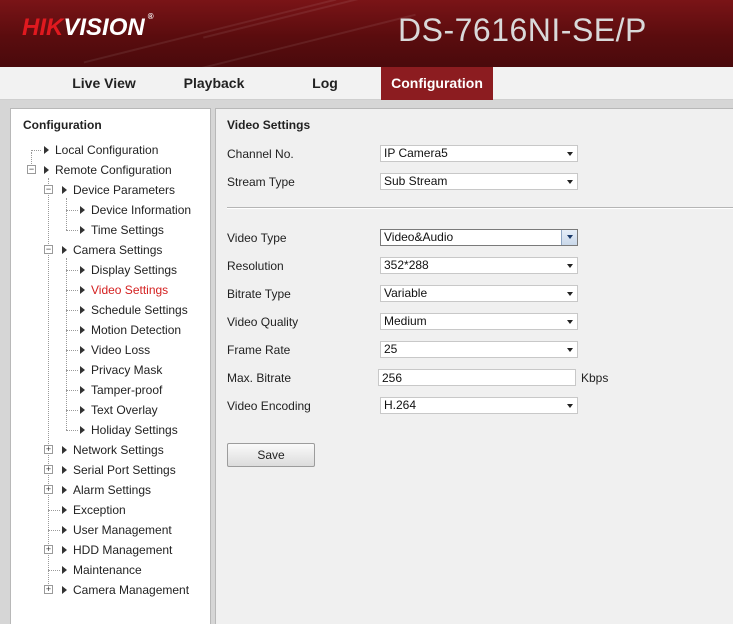 This screenshot has width=733, height=624. Describe the element at coordinates (117, 530) in the screenshot. I see `sidebar-item-user-management: User Management` at that location.